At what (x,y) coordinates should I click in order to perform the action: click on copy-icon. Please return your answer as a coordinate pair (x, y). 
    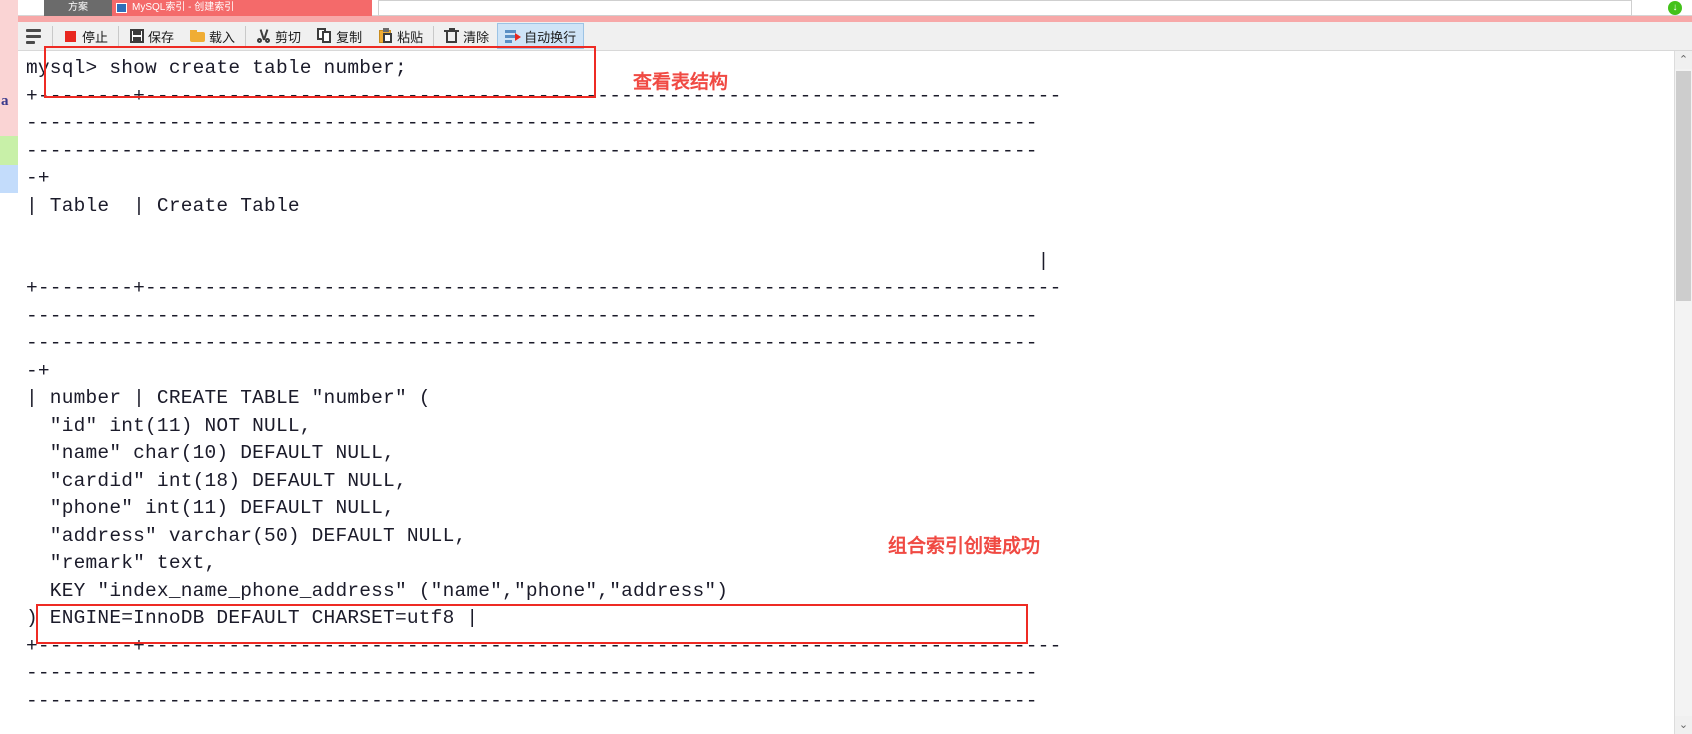
    Looking at the image, I should click on (325, 36).